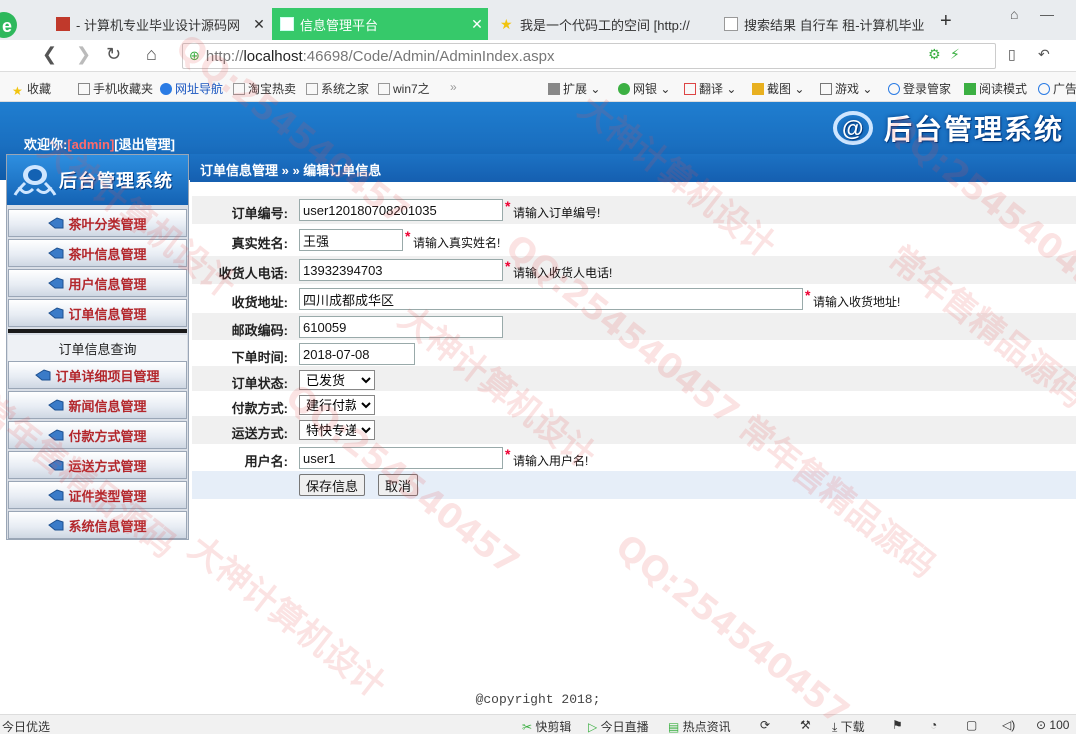 The width and height of the screenshot is (1076, 735). What do you see at coordinates (26, 726) in the screenshot?
I see `status-today-picks: 今日优选` at bounding box center [26, 726].